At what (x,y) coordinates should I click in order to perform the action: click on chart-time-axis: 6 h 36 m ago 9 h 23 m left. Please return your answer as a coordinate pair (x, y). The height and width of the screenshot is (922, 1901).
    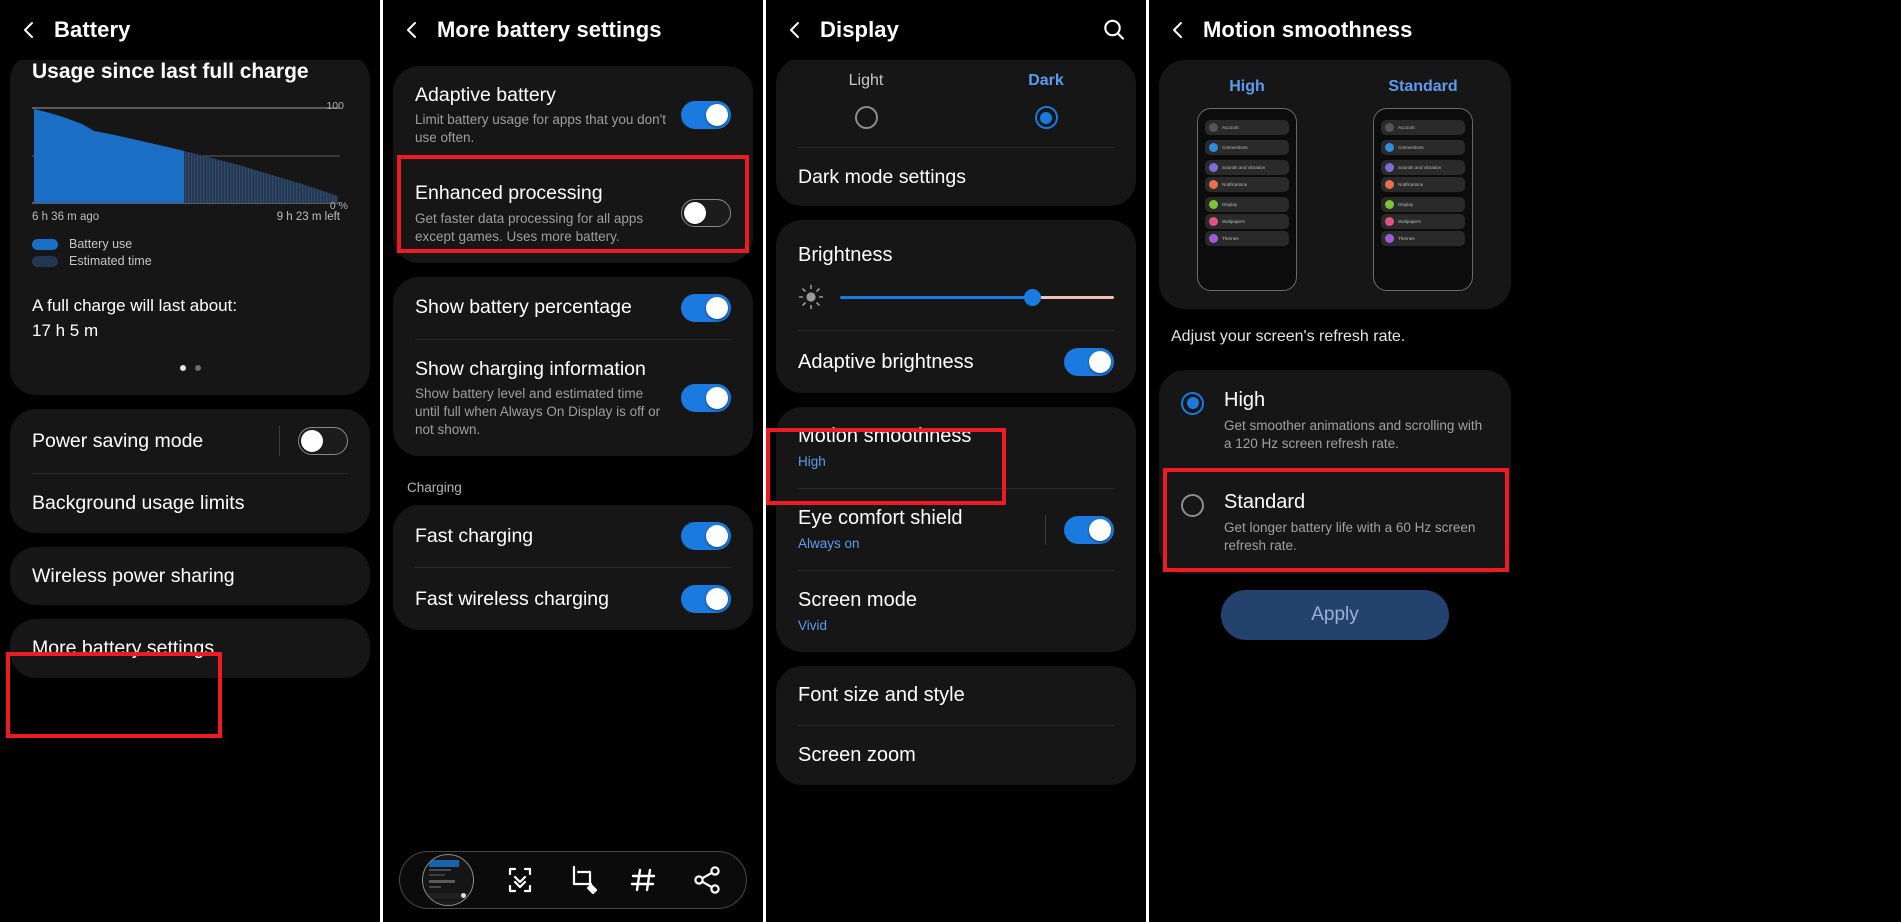
    Looking at the image, I should click on (186, 217).